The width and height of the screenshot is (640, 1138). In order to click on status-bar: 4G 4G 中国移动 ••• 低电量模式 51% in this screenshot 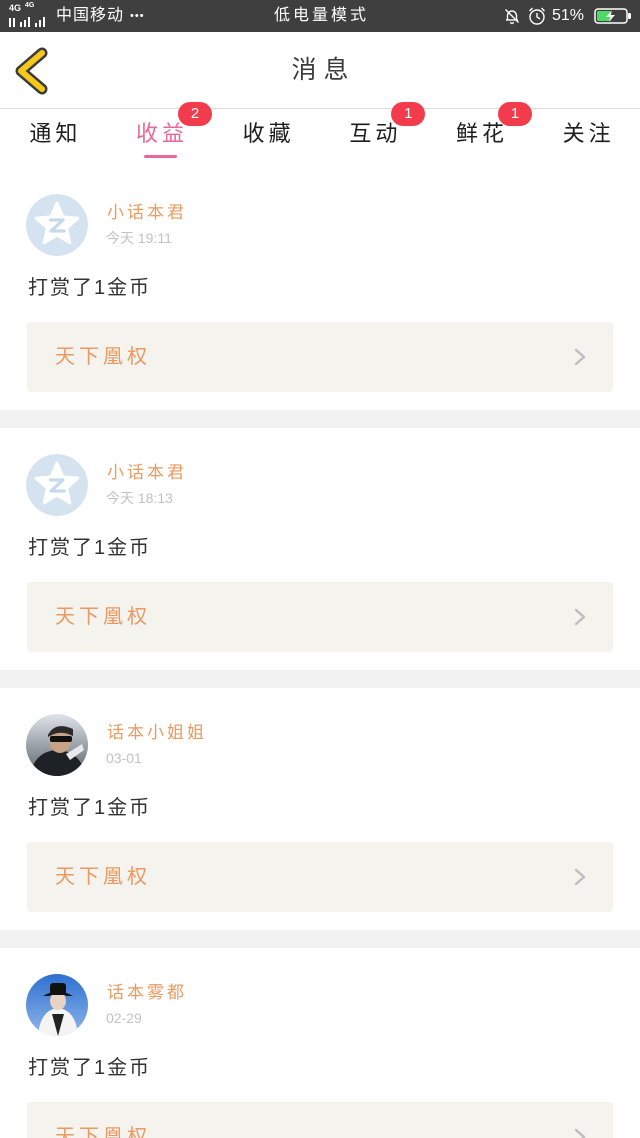, I will do `click(320, 16)`.